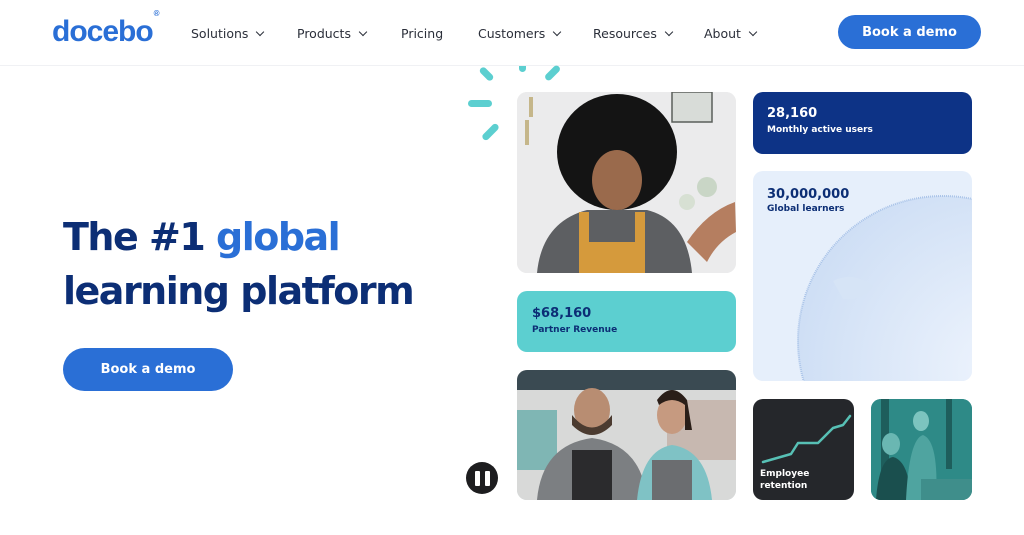 The image size is (1024, 535). I want to click on book-demo-nav-button: Book a demo, so click(909, 32).